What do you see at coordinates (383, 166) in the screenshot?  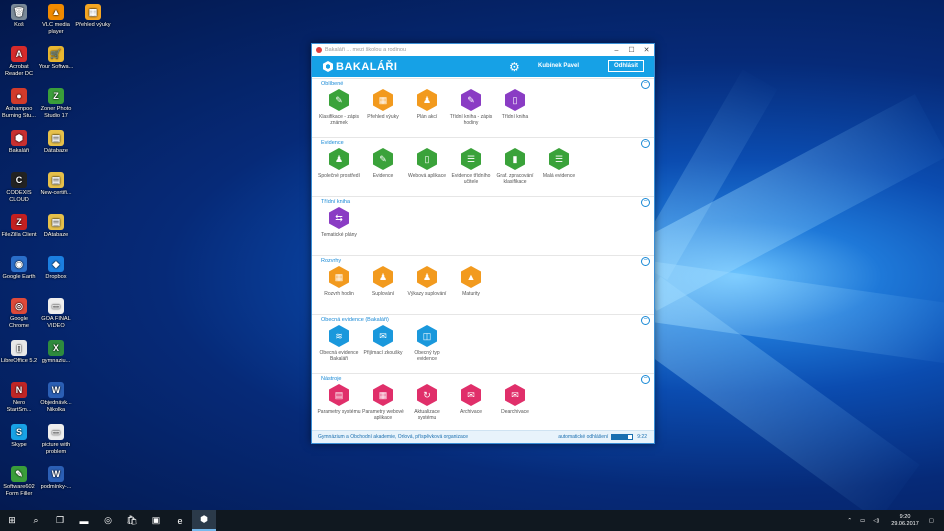 I see `module-tile: ✎ Evidence` at bounding box center [383, 166].